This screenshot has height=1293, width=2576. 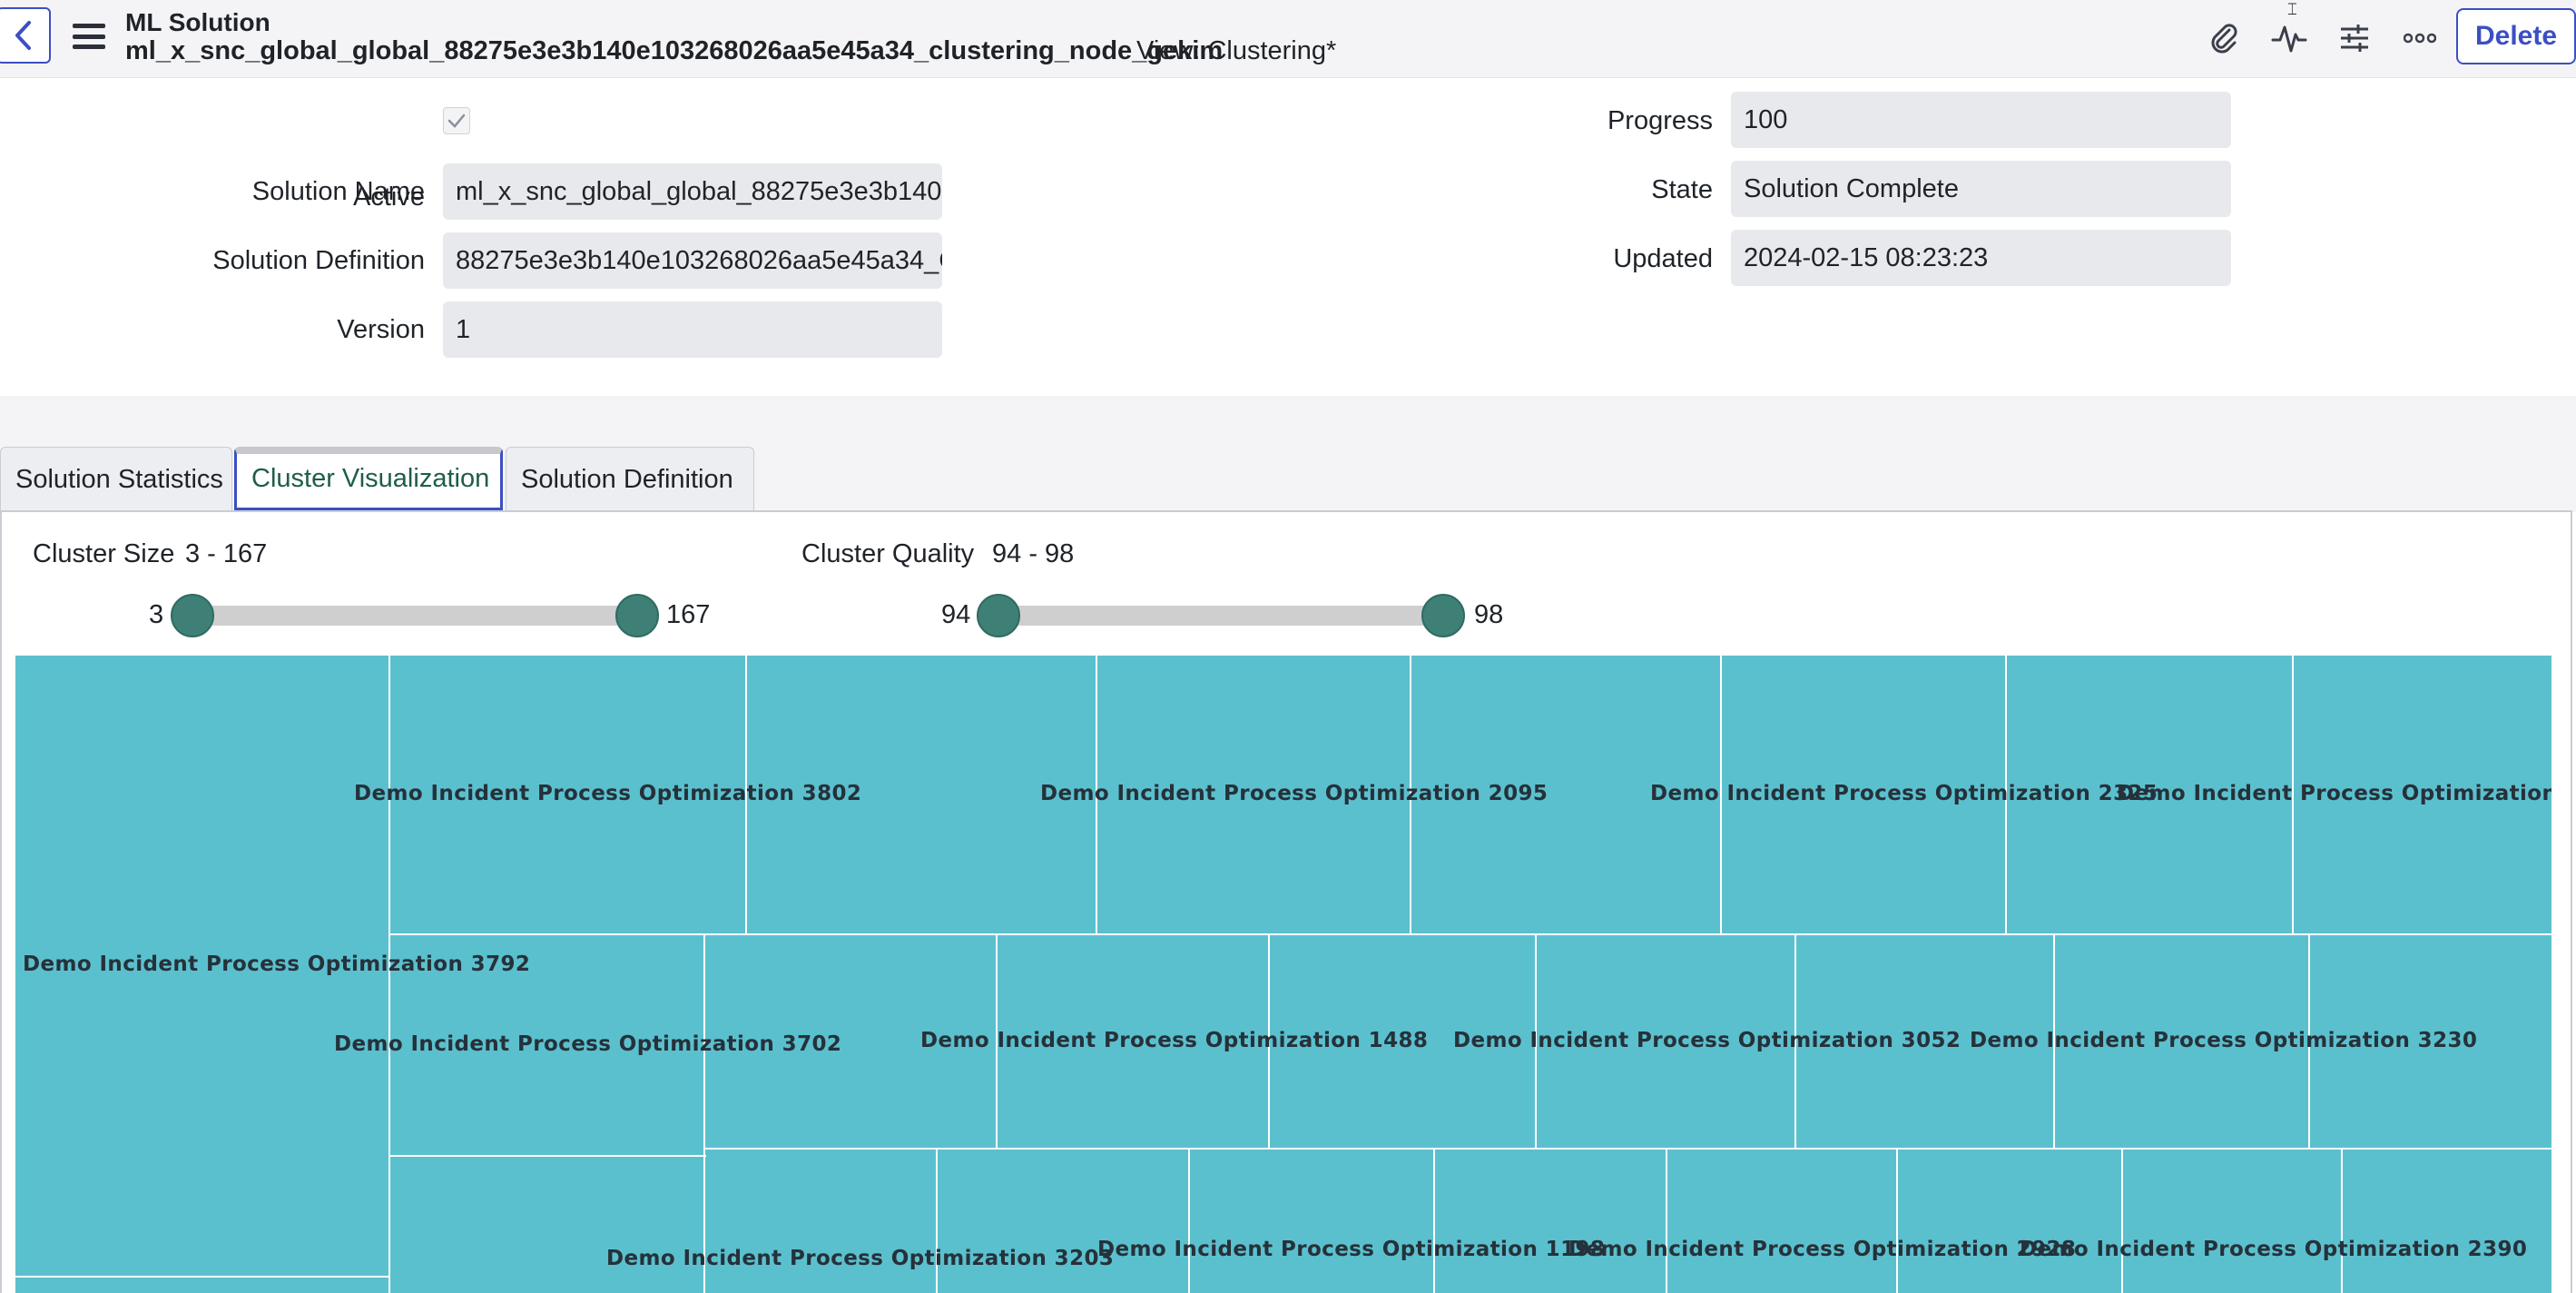 What do you see at coordinates (1294, 794) in the screenshot?
I see `cluster-label: Demo Incident Process Optimization 2095` at bounding box center [1294, 794].